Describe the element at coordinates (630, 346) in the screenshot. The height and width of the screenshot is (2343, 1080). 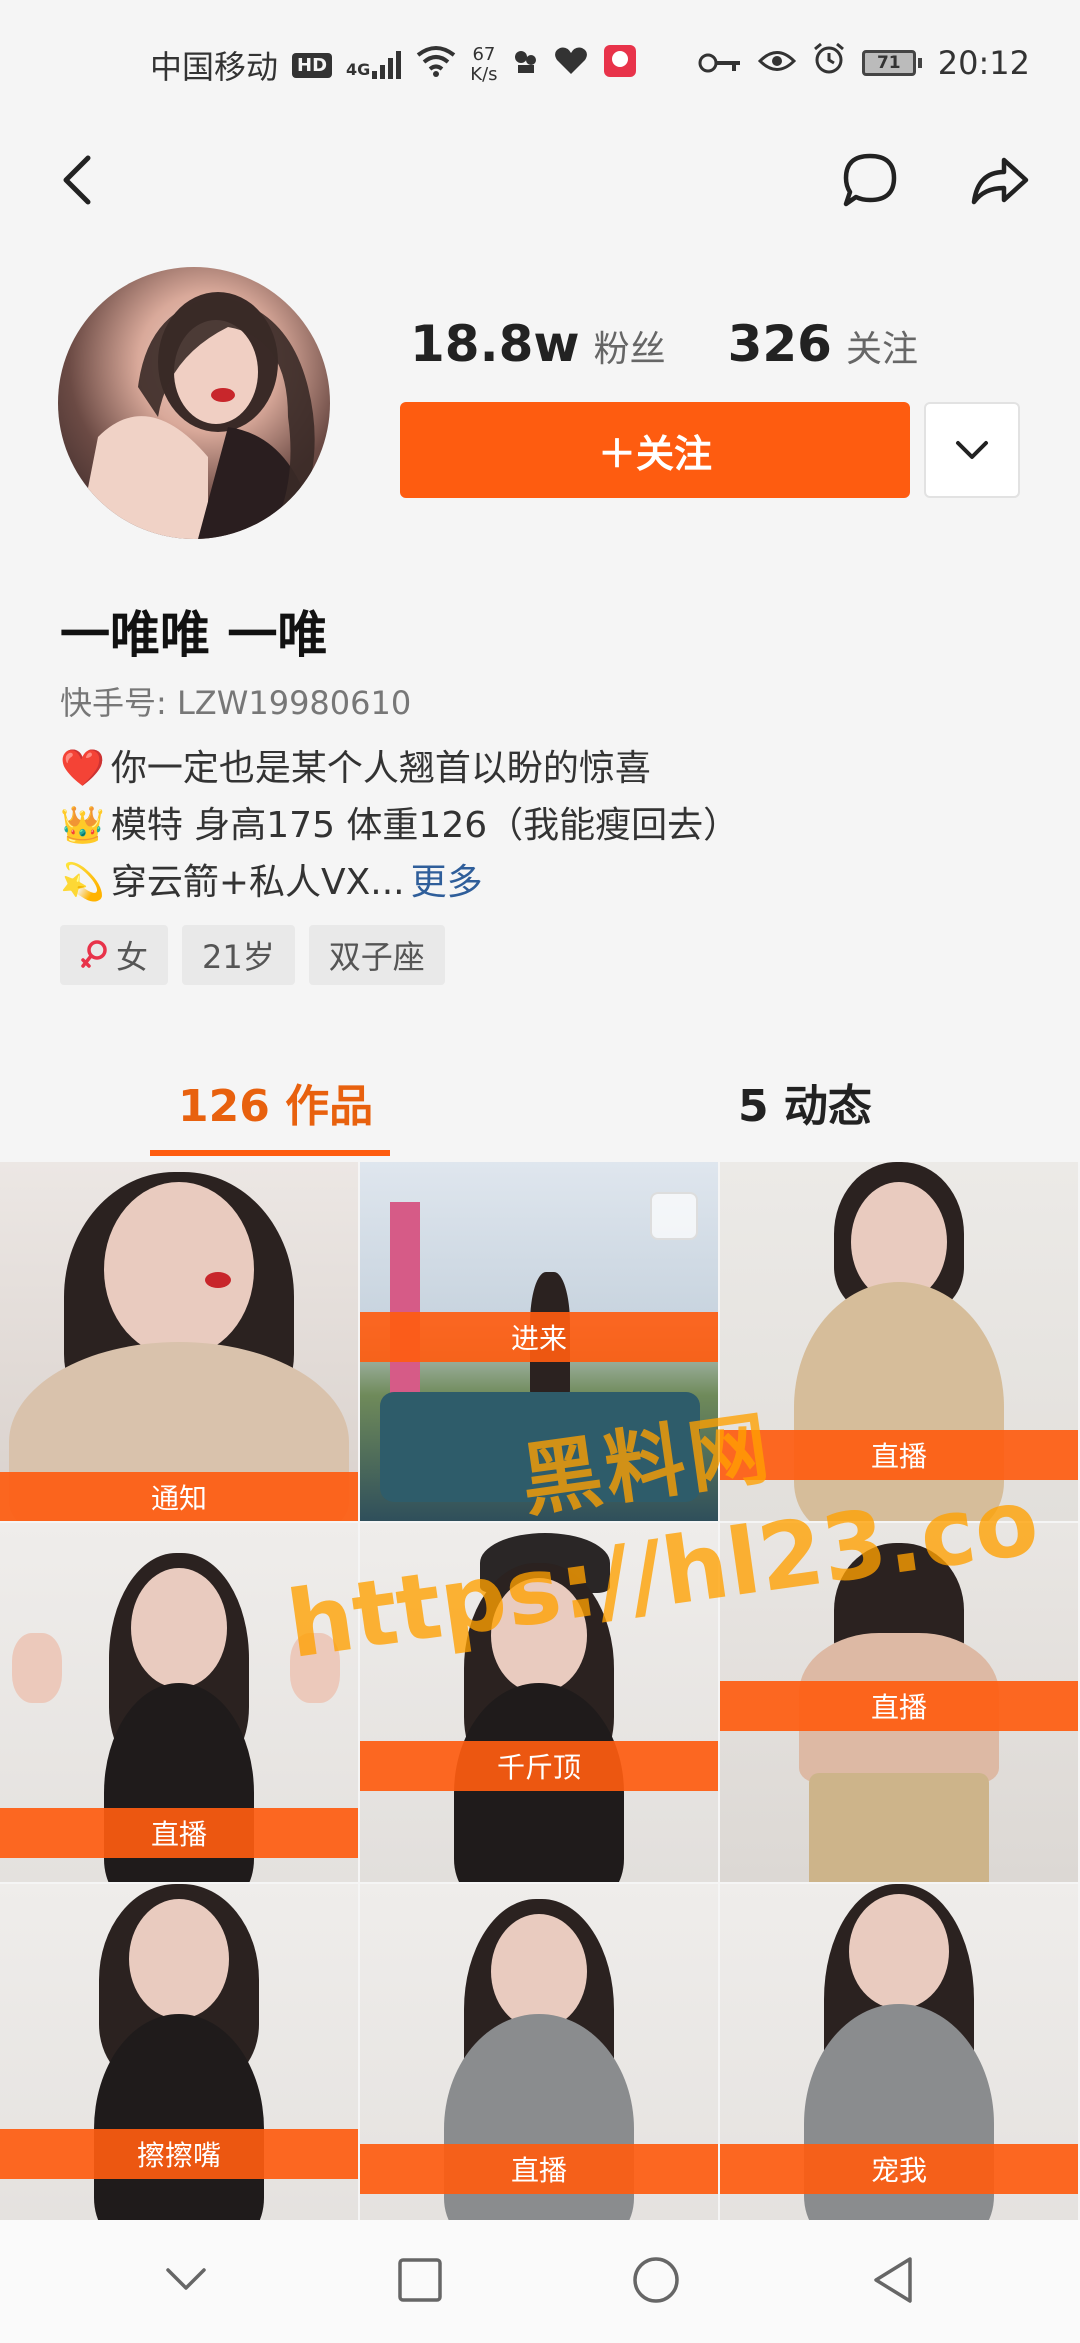
I see `followers-label: 粉丝` at that location.